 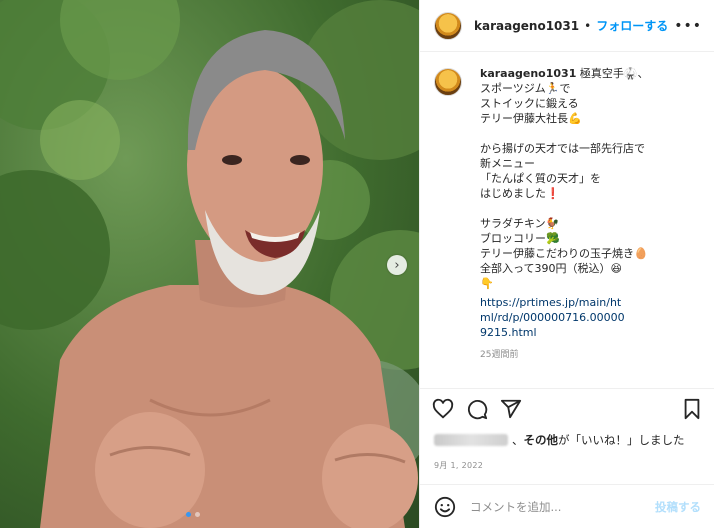 I want to click on caption-line: ストイックに鍛える, so click(x=529, y=103).